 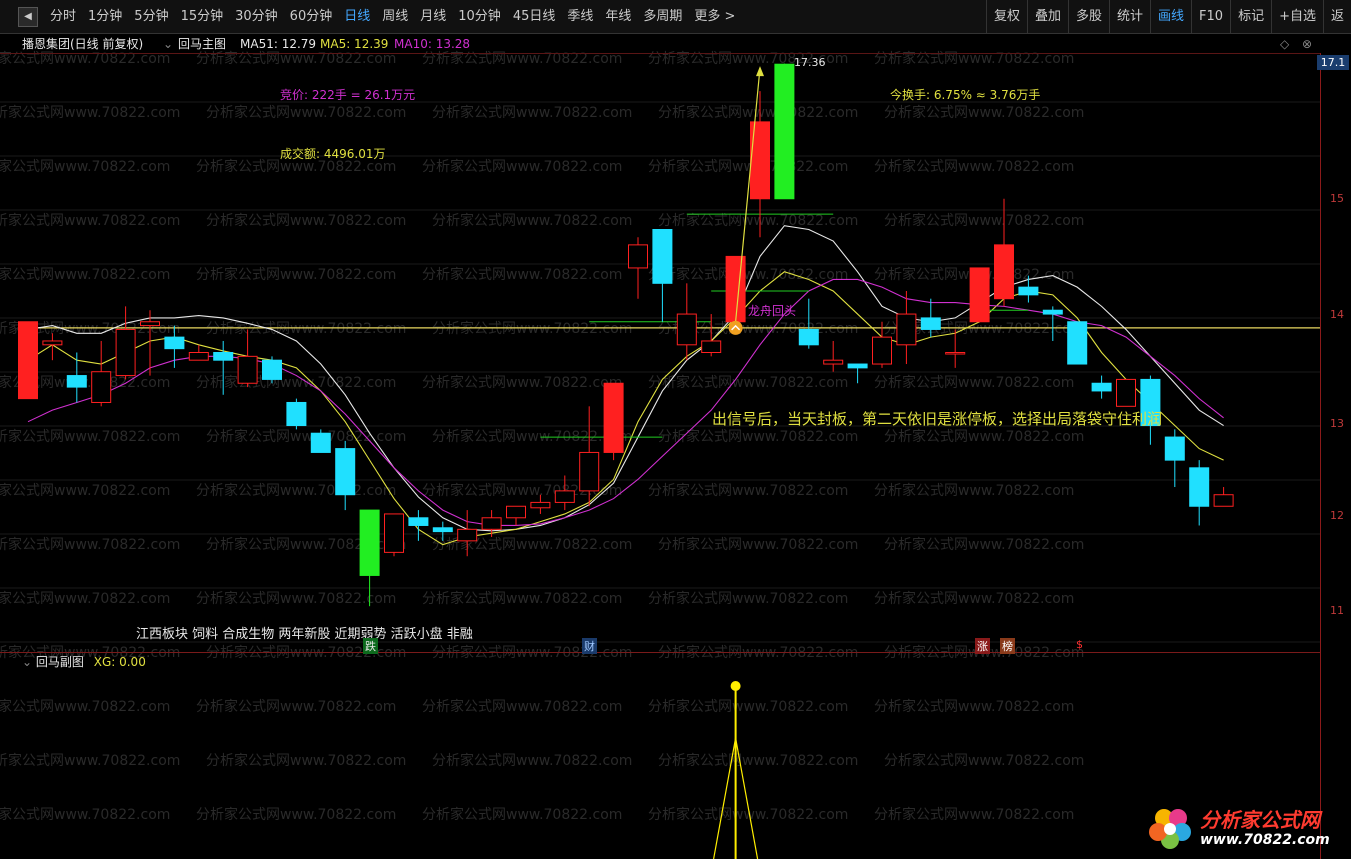 What do you see at coordinates (1320, 456) in the screenshot?
I see `price-axis-line` at bounding box center [1320, 456].